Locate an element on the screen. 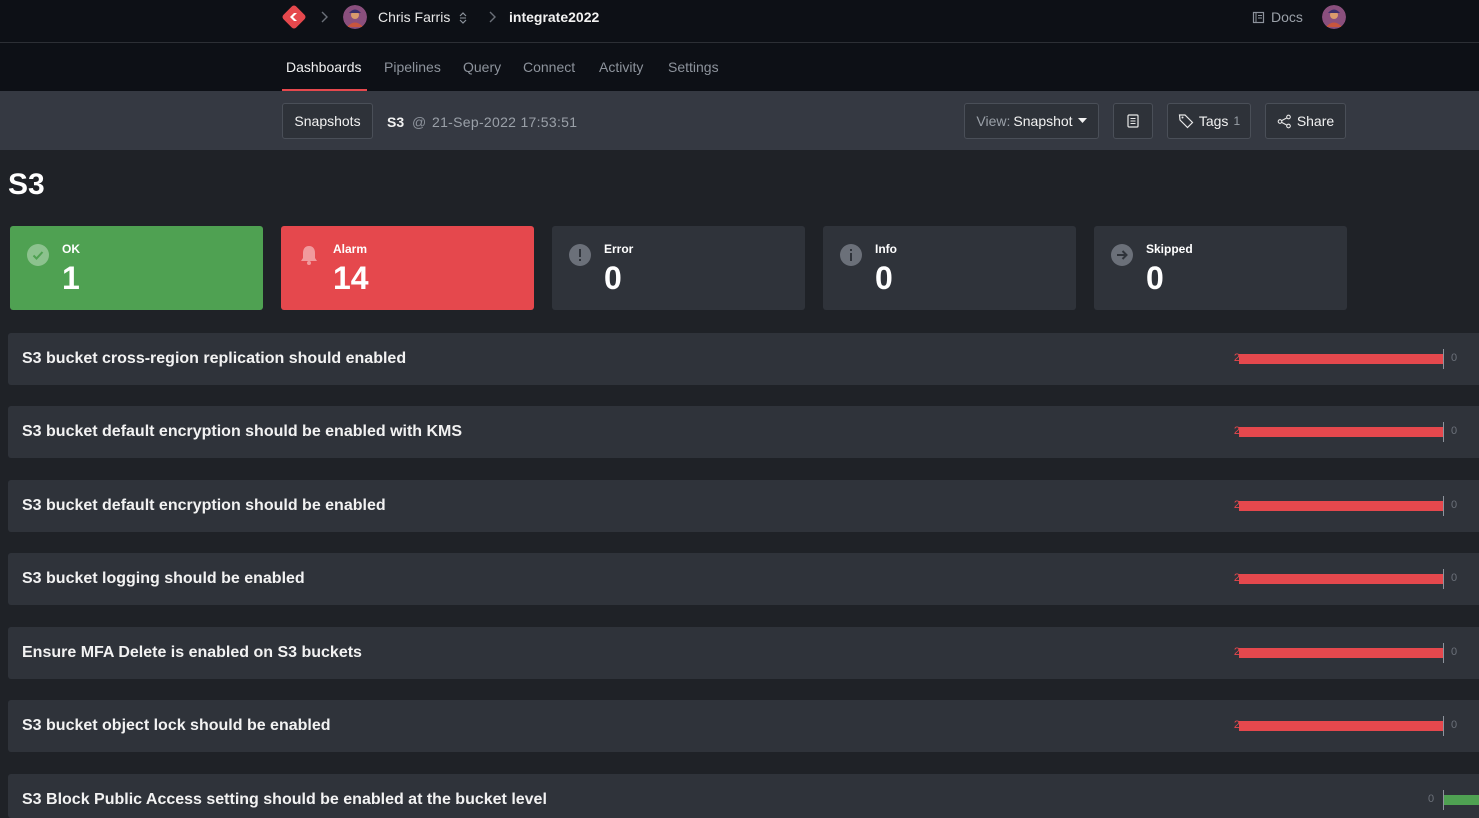 The width and height of the screenshot is (1479, 818). info-count: 0 is located at coordinates (884, 278).